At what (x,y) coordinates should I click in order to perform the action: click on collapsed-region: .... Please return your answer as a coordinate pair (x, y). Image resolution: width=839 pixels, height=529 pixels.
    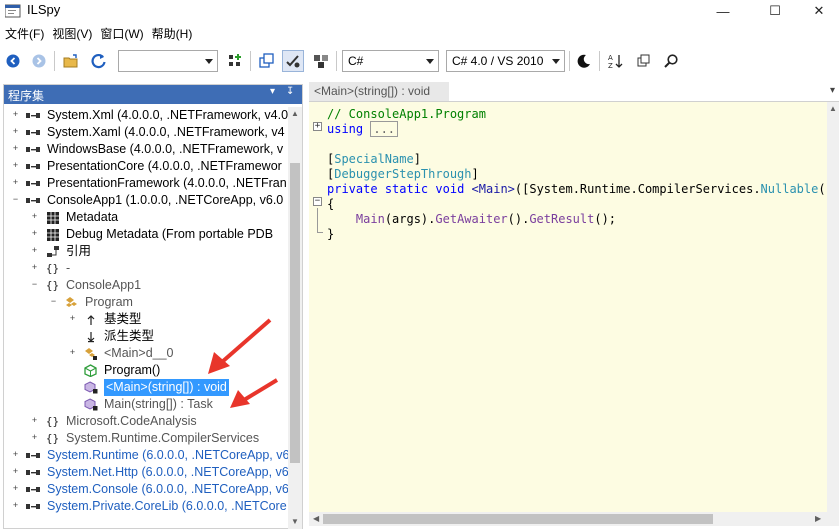
    Looking at the image, I should click on (384, 129).